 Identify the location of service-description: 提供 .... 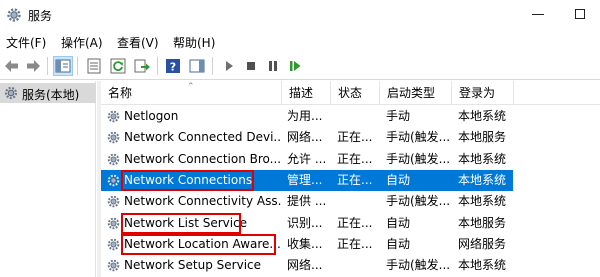
(307, 201).